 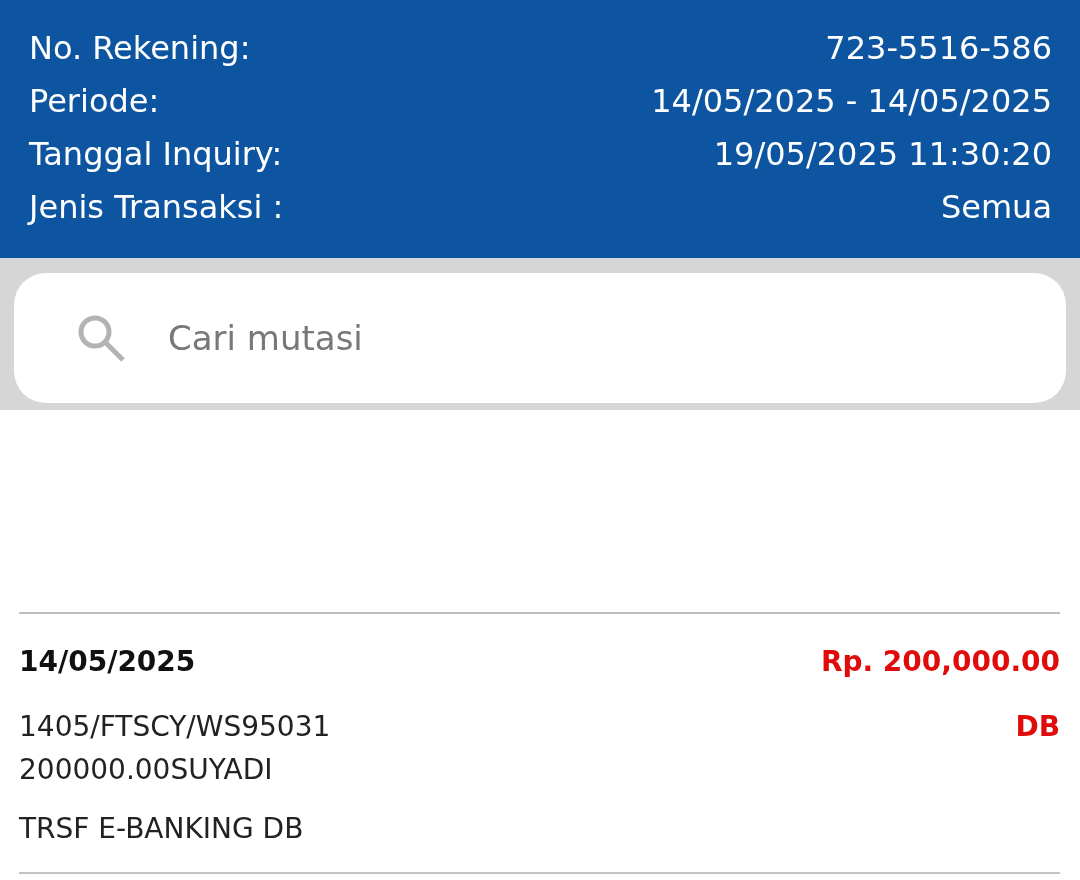 I want to click on transaction-date: 14/05/2025, so click(x=107, y=662).